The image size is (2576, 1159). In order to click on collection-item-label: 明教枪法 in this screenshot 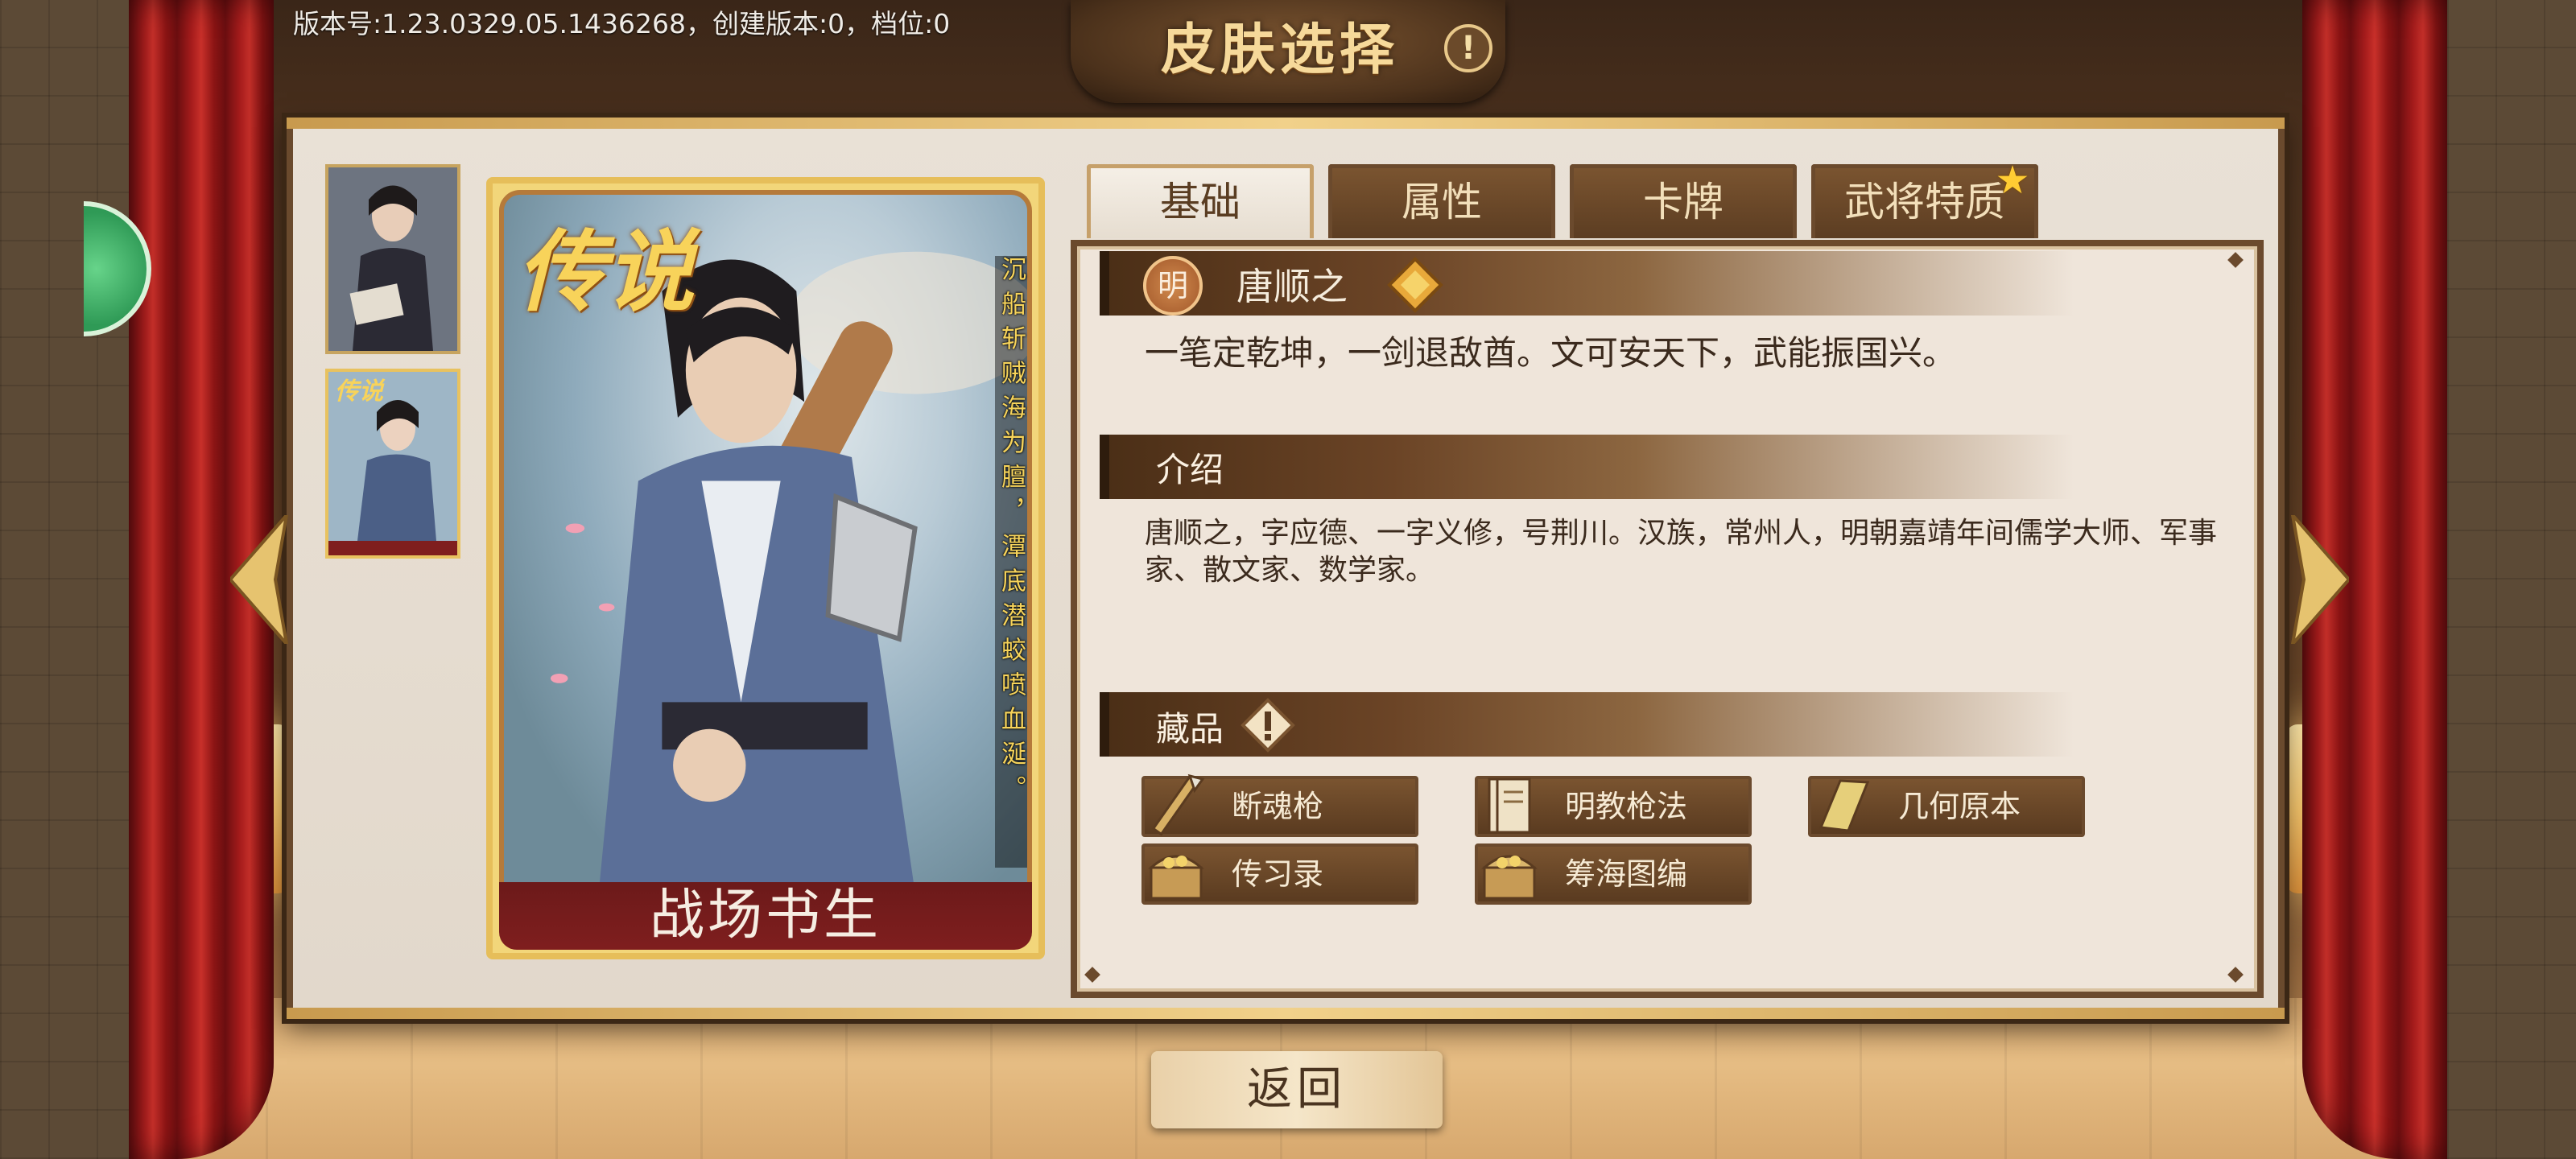, I will do `click(1626, 806)`.